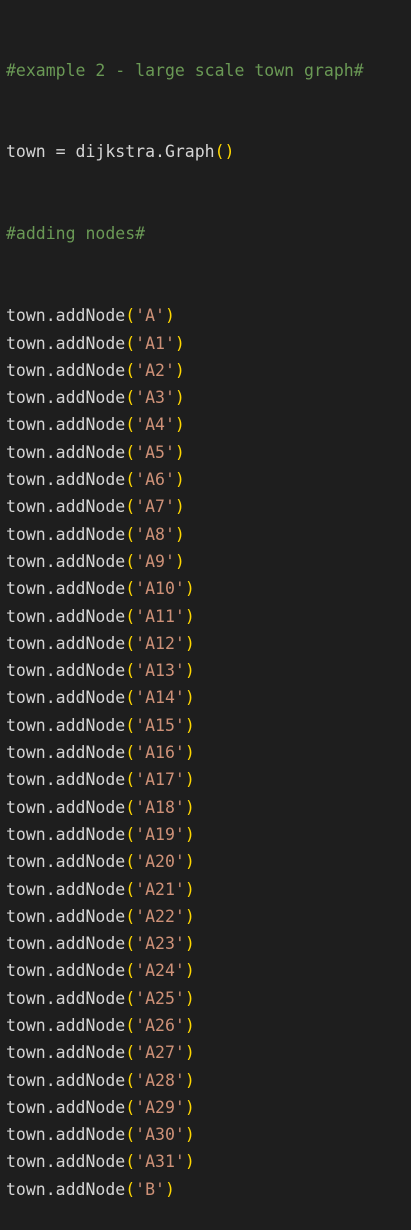  I want to click on node-name-string: 'A17', so click(160, 780).